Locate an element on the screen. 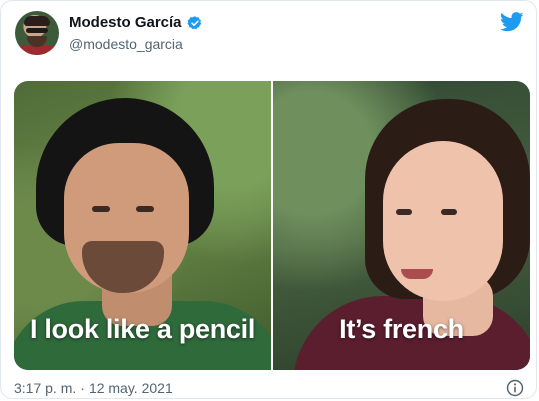  user-handle: @modesto_garcia is located at coordinates (136, 44).